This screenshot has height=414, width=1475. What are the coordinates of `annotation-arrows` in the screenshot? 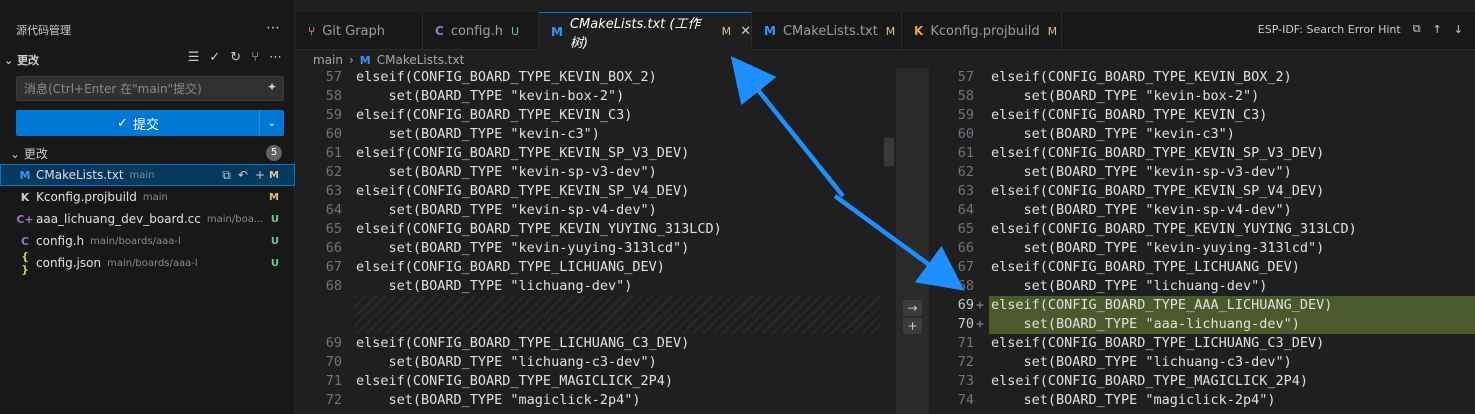 It's located at (847, 173).